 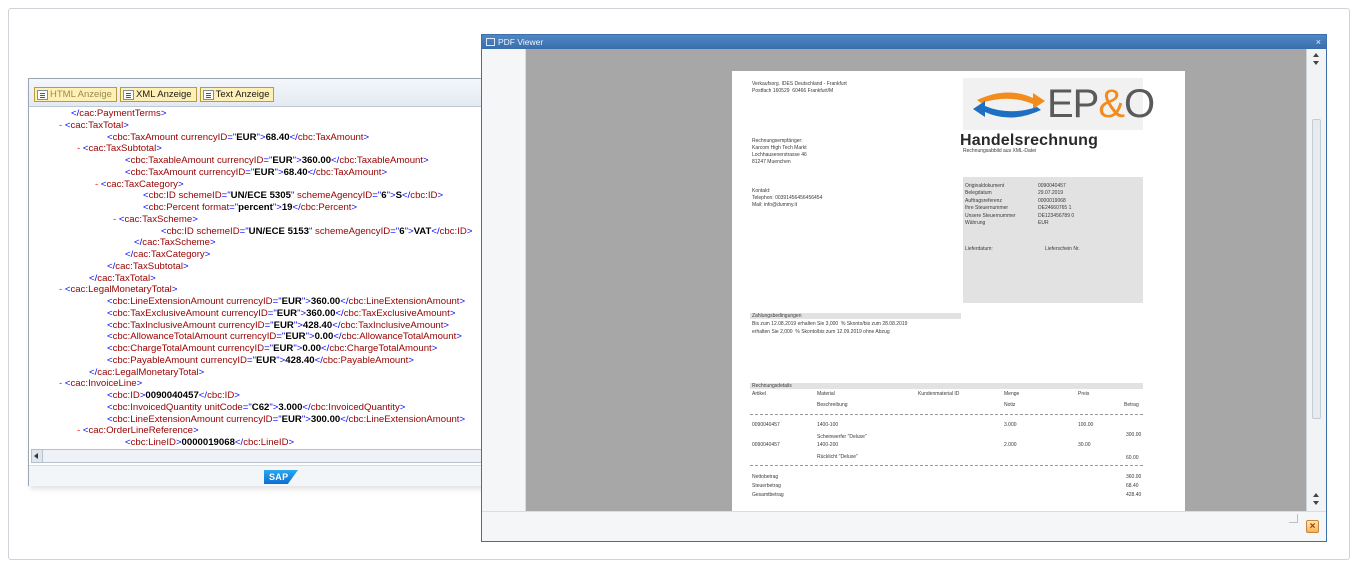 I want to click on sap-logo: SAP, so click(x=281, y=477).